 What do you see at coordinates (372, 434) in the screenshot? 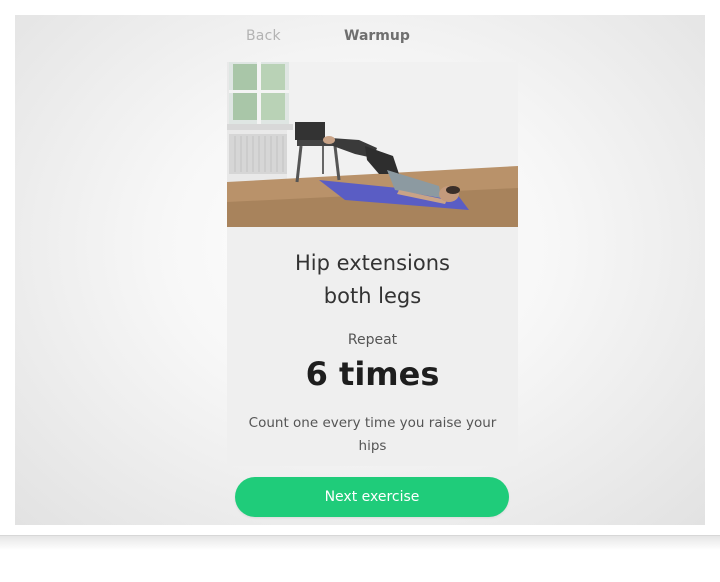
I see `exercise-instruction: Count one every time you raise your hips` at bounding box center [372, 434].